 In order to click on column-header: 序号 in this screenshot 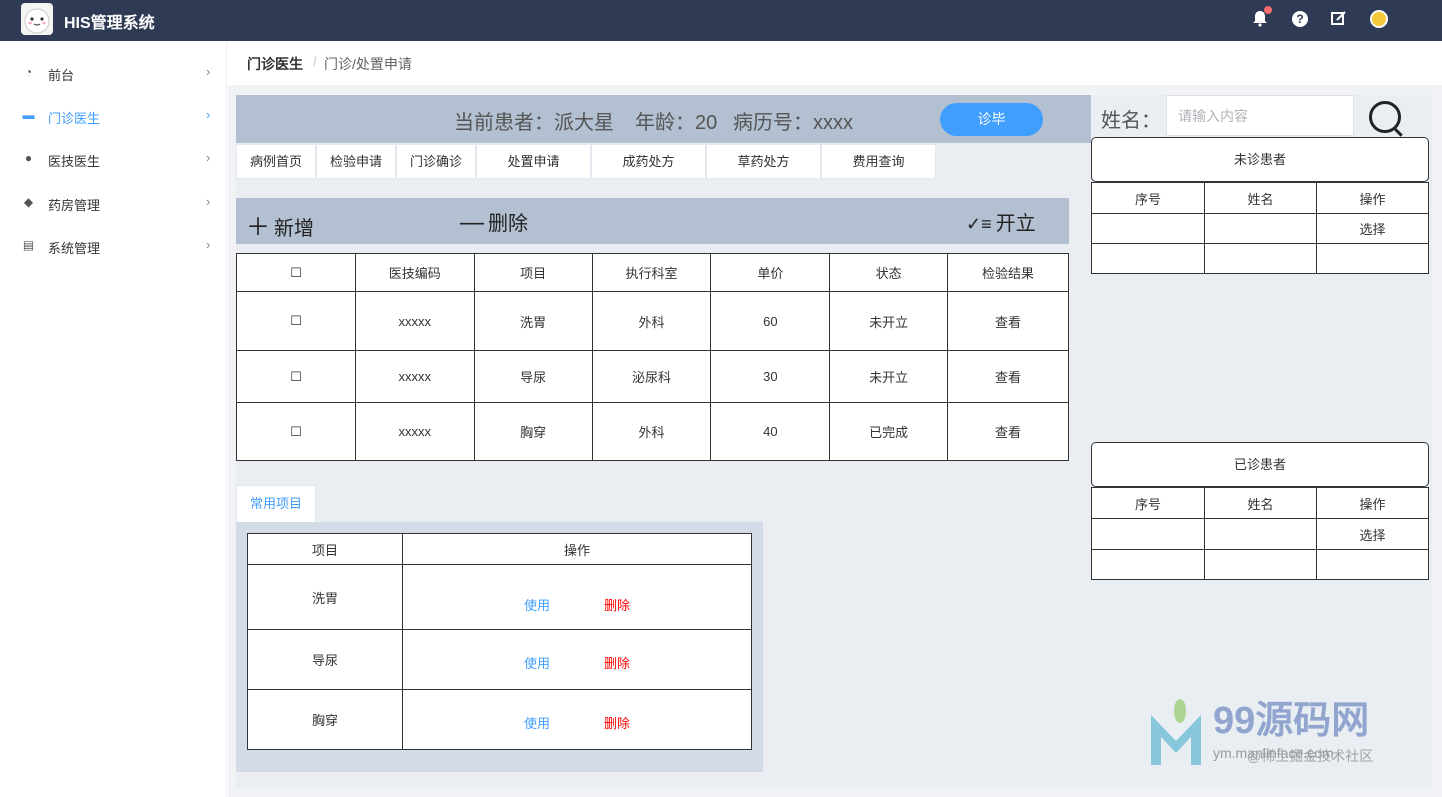, I will do `click(1148, 503)`.